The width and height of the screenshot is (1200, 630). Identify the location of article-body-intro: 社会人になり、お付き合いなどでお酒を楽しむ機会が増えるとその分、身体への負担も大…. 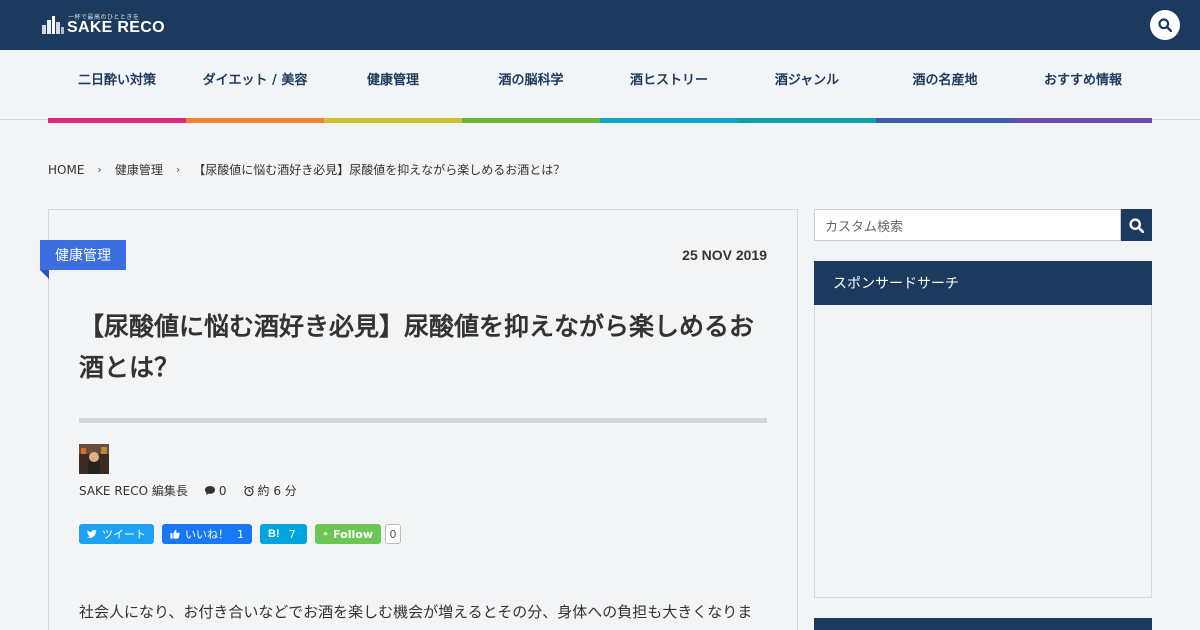
(416, 612).